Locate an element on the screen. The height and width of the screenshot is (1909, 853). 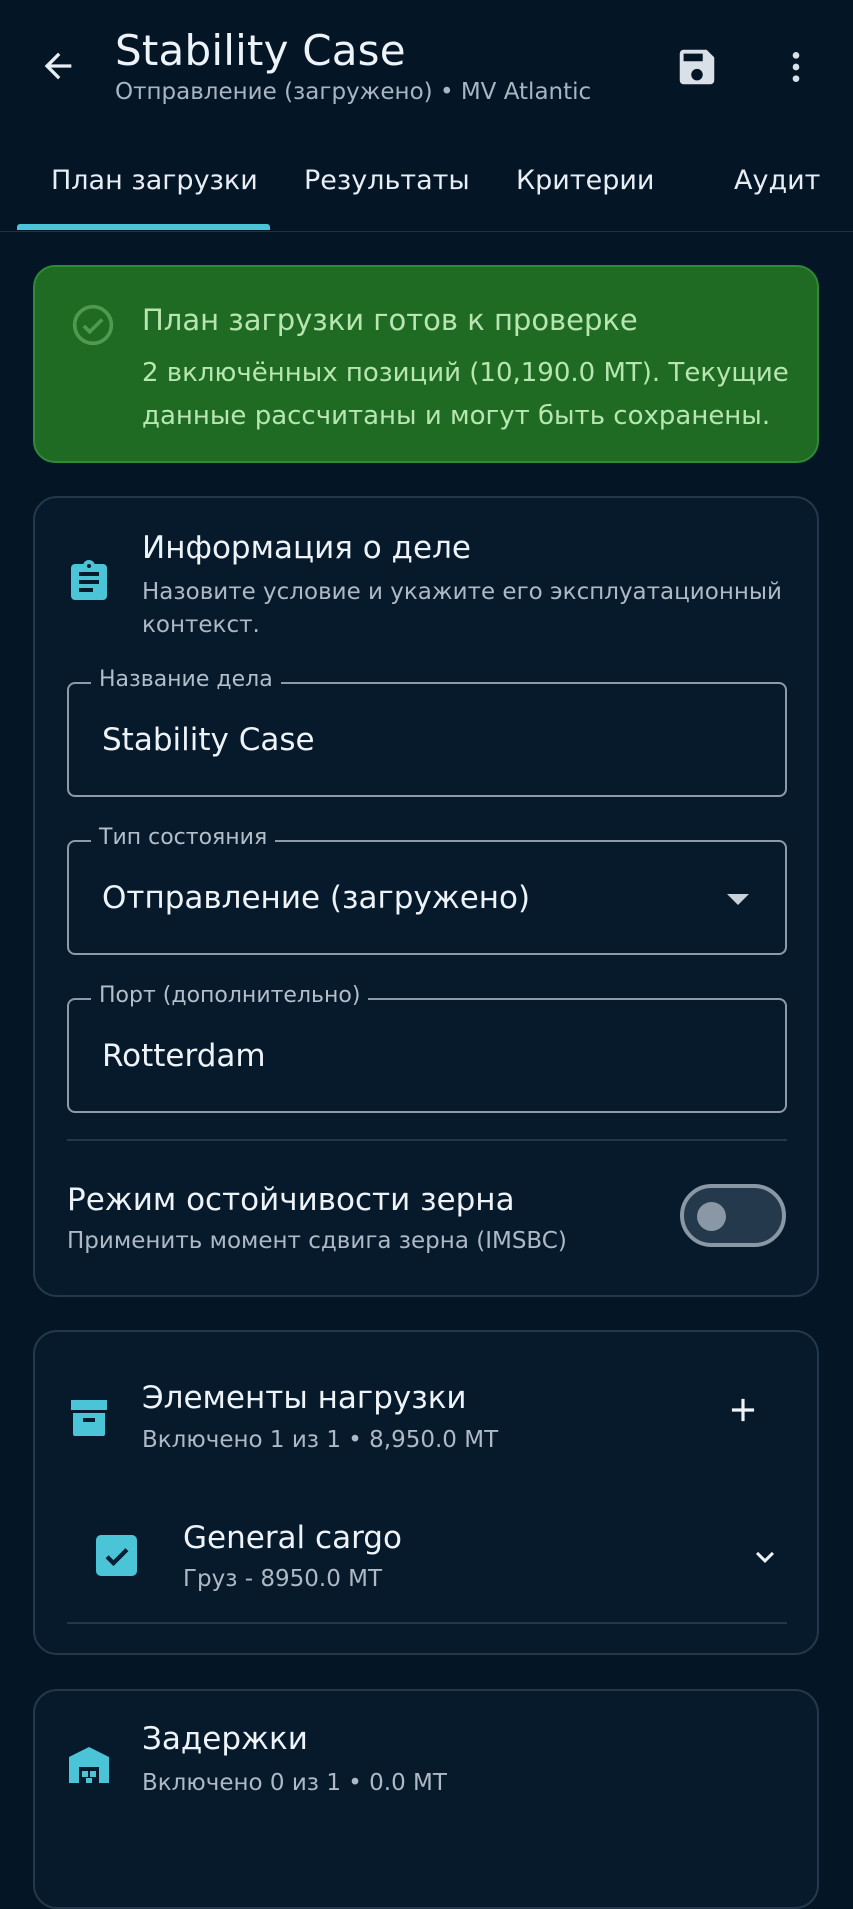
case-info-title: Информация о деле is located at coordinates (306, 548).